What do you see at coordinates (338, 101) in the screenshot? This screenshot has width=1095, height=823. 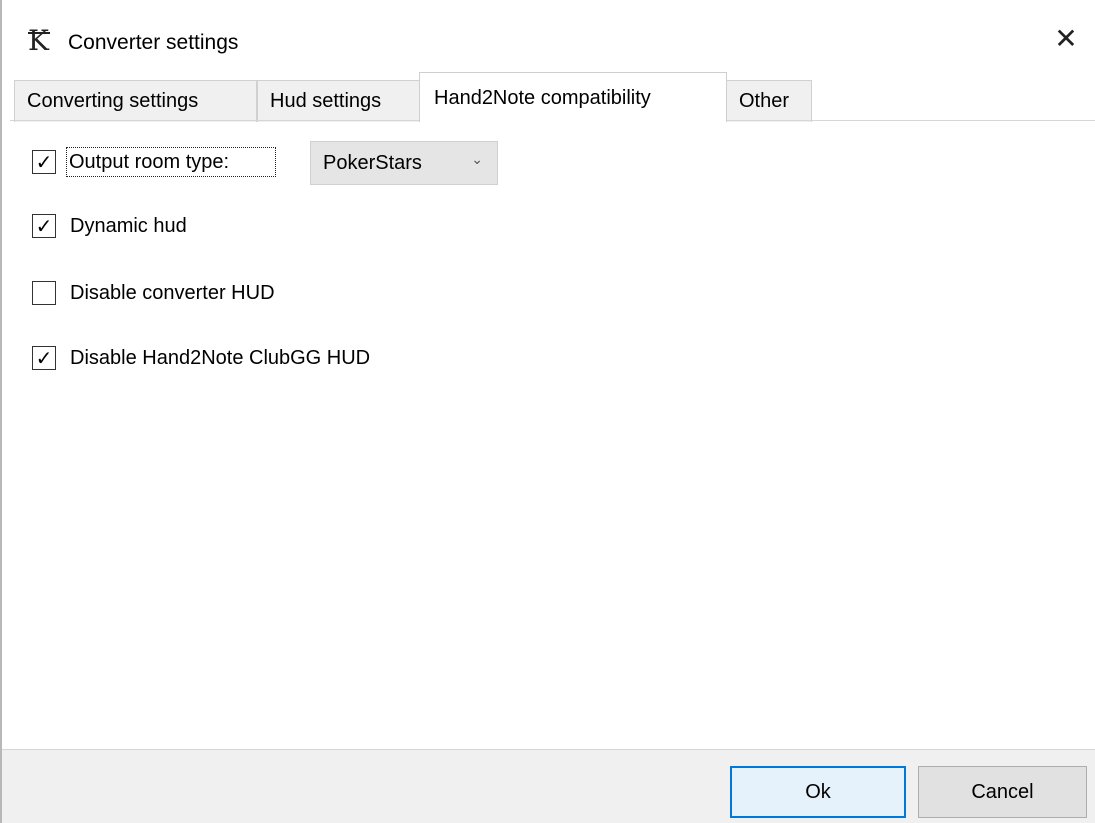 I see `tab-hud-settings: Hud settings` at bounding box center [338, 101].